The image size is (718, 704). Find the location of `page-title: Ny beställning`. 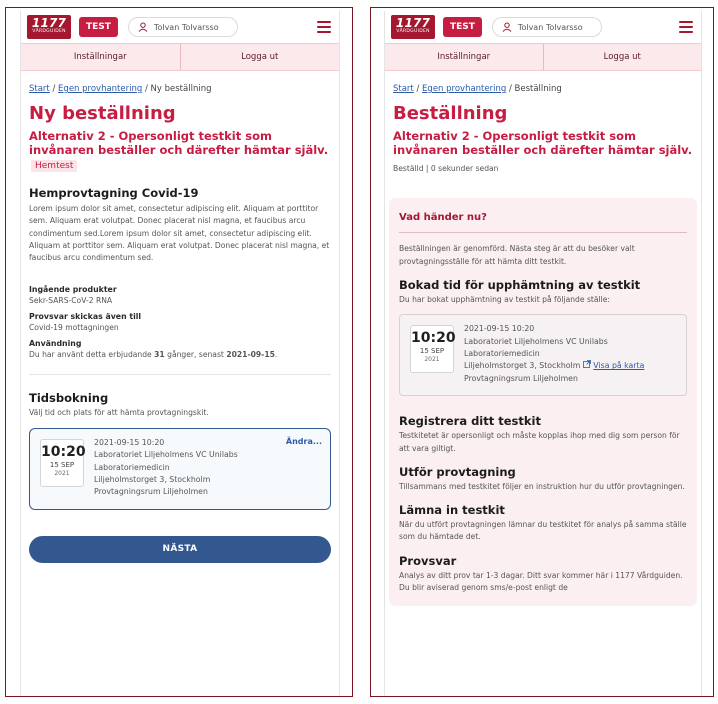

page-title: Ny beställning is located at coordinates (102, 113).